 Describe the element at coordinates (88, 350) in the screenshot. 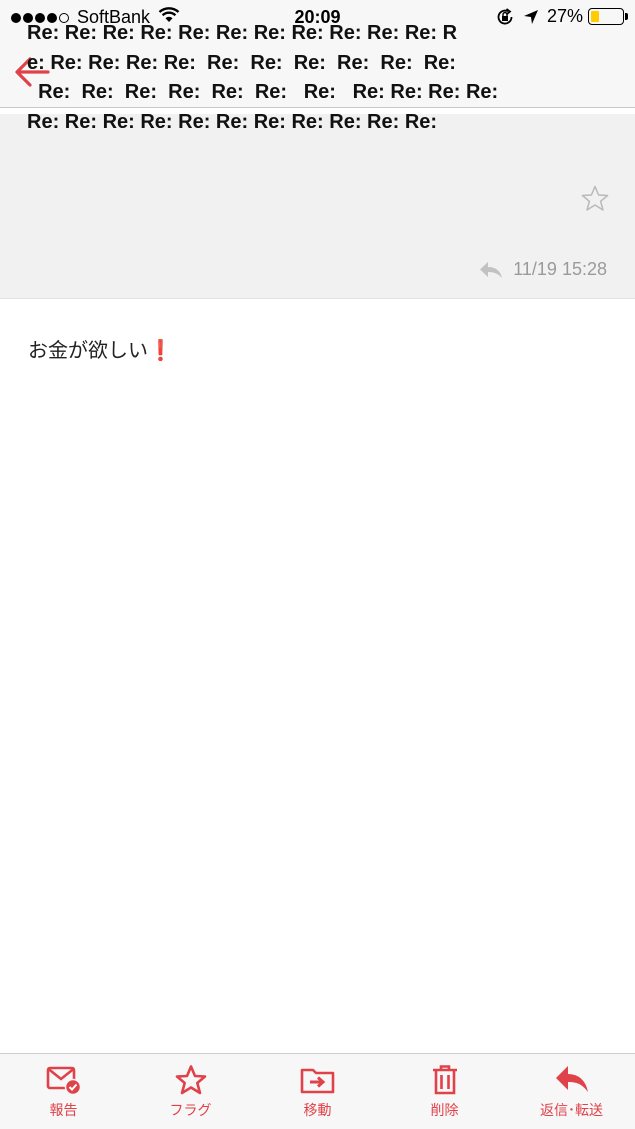

I see `body-text: お金が欲しい` at that location.